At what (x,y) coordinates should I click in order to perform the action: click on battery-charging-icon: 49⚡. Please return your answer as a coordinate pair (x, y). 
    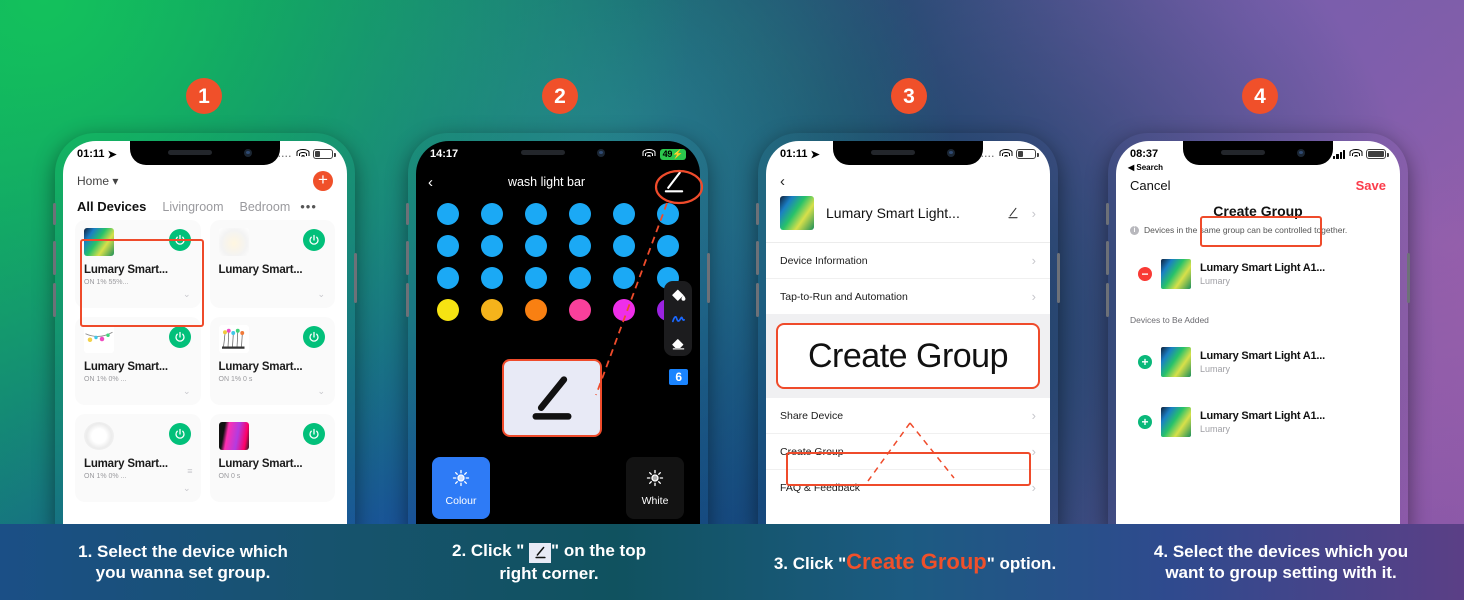
    Looking at the image, I should click on (672, 154).